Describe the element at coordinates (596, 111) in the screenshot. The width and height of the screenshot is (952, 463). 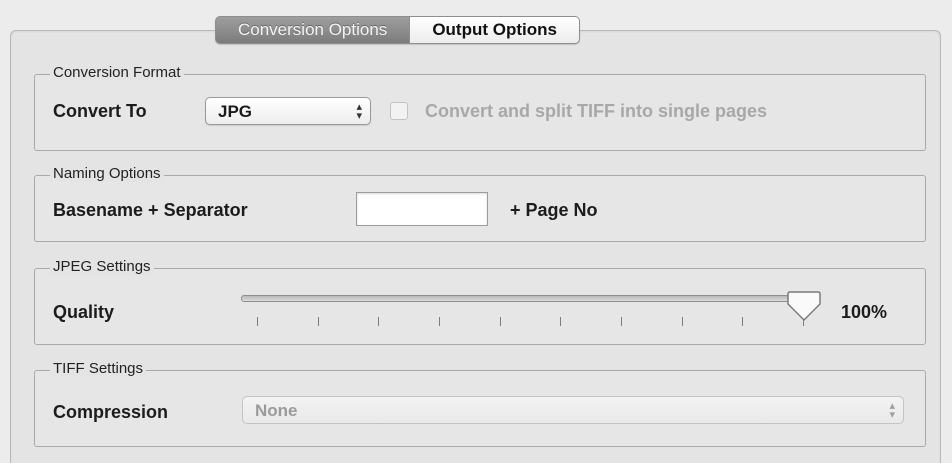
I see `split-tiff-label: Convert and split TIFF into single pages` at that location.